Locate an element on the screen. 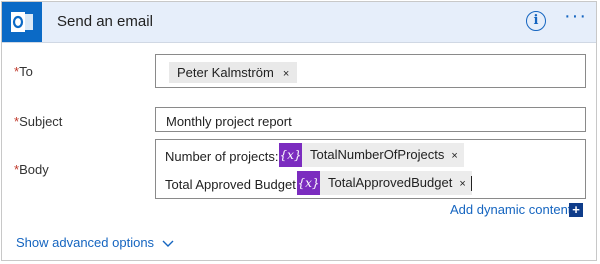 The image size is (600, 264). text-caret is located at coordinates (471, 183).